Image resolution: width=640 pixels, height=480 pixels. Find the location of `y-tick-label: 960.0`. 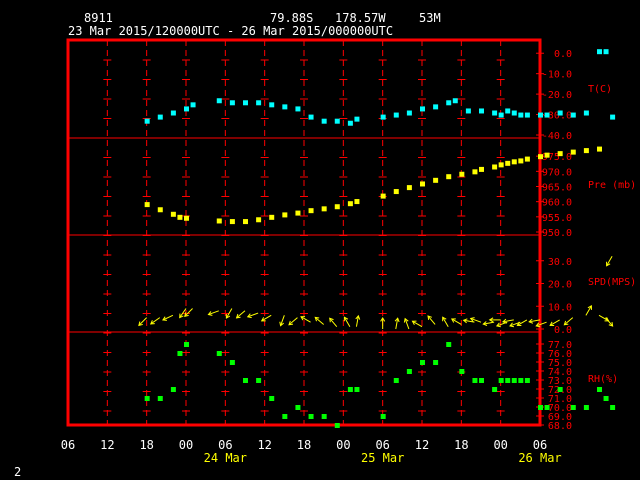

y-tick-label: 960.0 is located at coordinates (557, 203).